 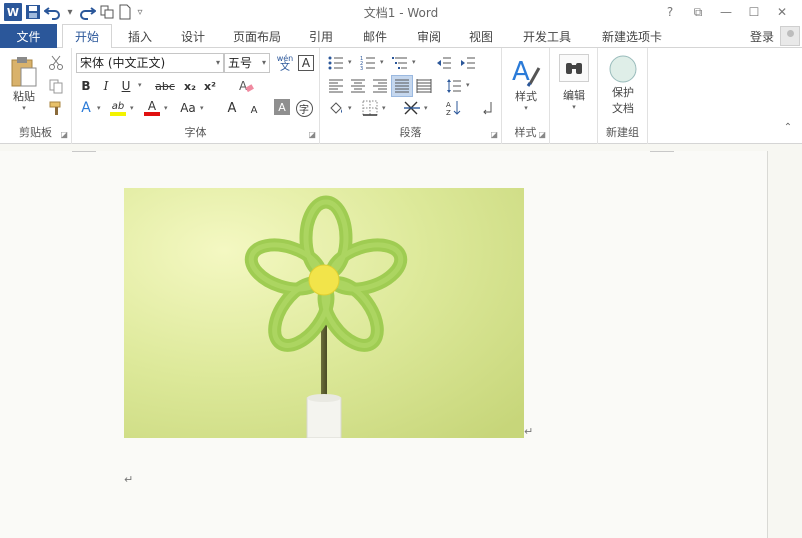 I want to click on shading-icon, so click(x=336, y=108).